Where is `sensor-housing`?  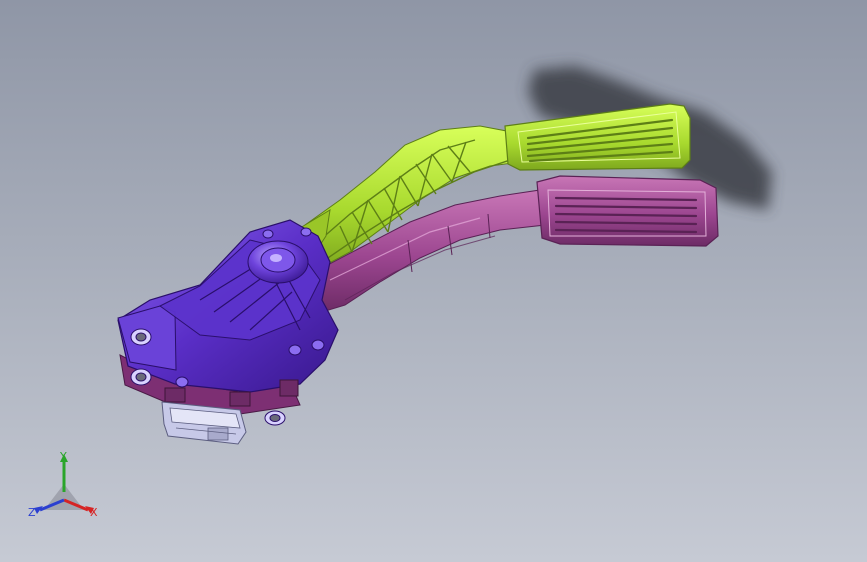 sensor-housing is located at coordinates (228, 322).